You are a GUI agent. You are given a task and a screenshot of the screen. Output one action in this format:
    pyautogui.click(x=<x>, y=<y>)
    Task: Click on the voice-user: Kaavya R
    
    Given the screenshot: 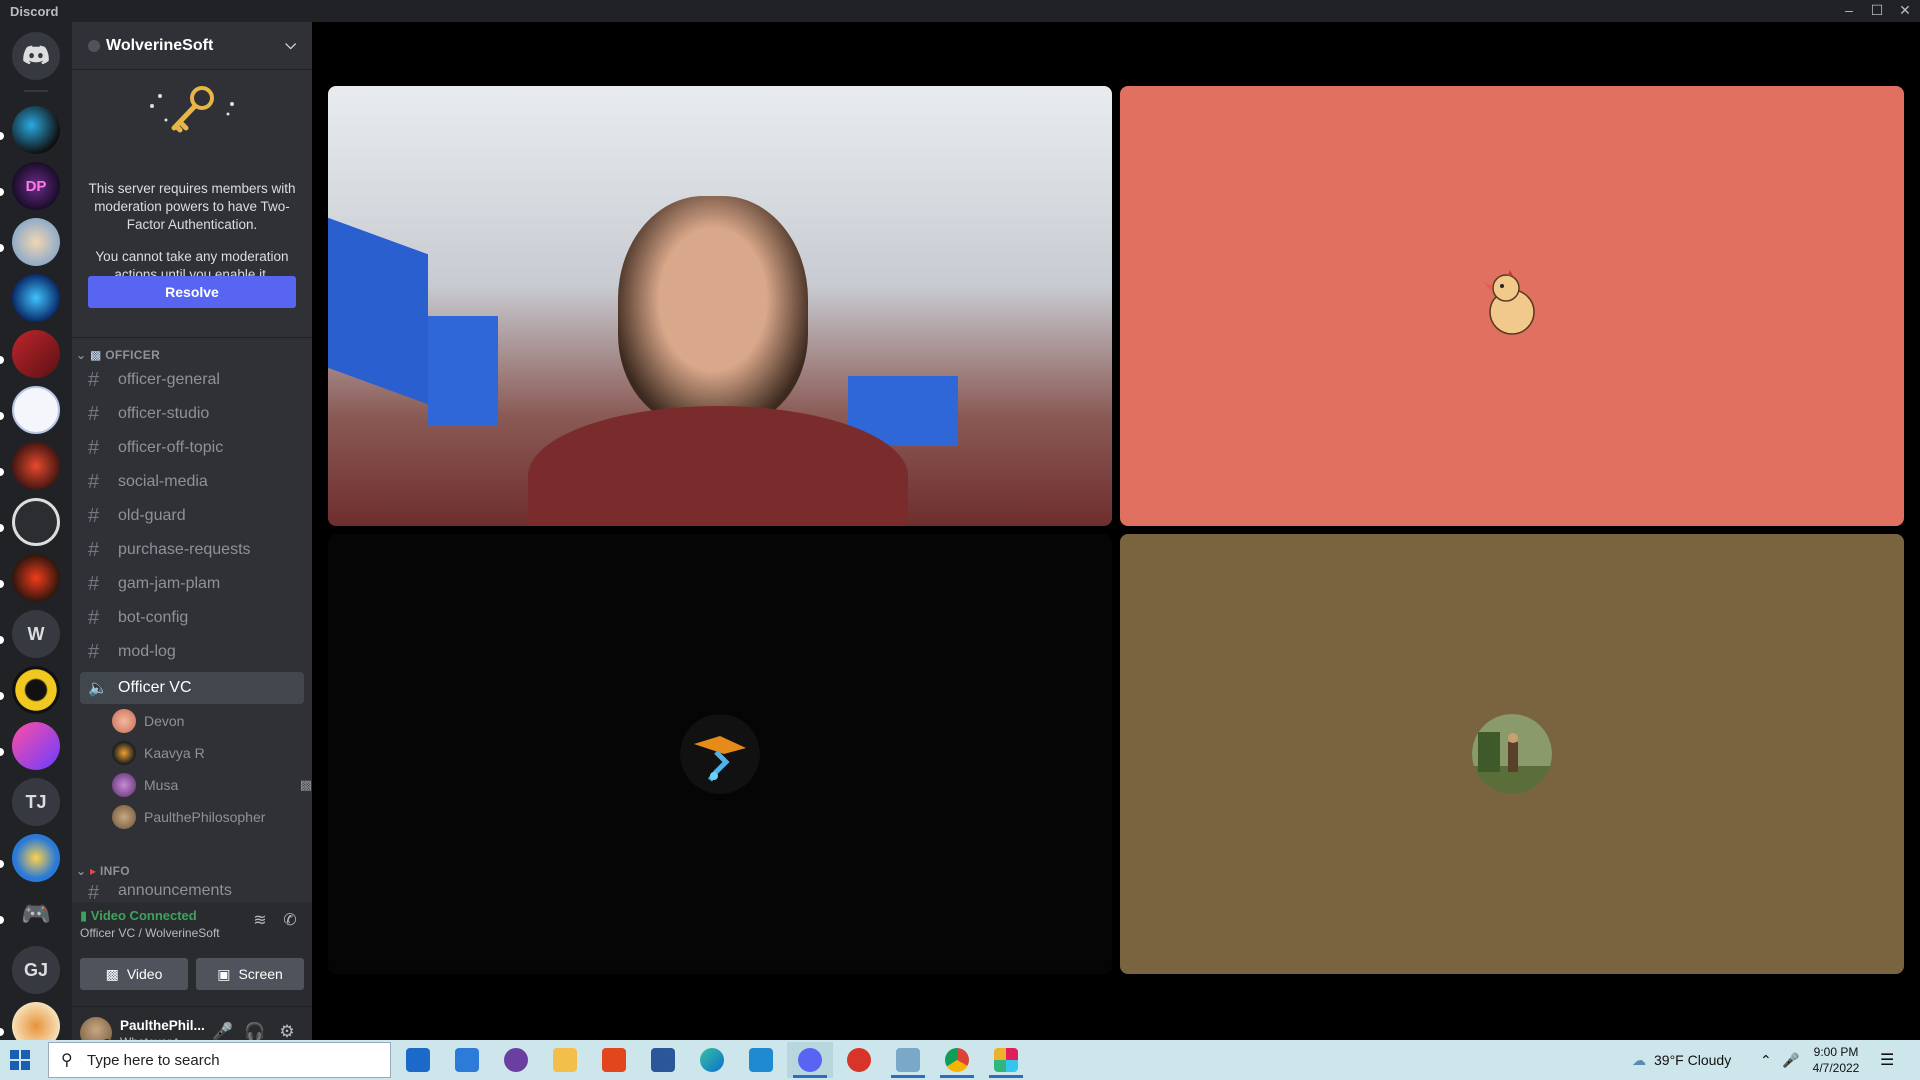 What is the action you would take?
    pyautogui.click(x=158, y=753)
    